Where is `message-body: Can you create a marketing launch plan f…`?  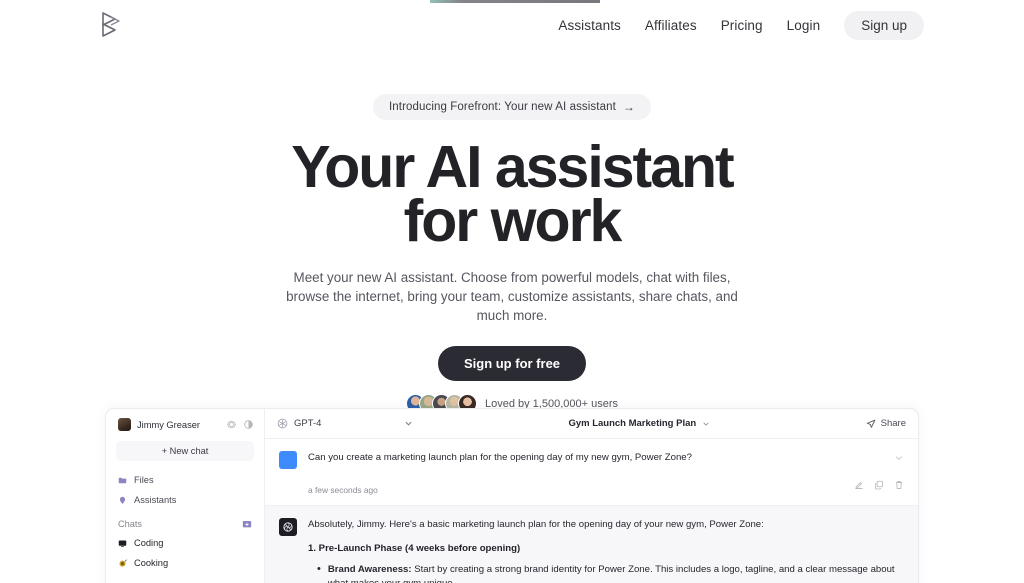 message-body: Can you create a marketing launch plan f… is located at coordinates (606, 473).